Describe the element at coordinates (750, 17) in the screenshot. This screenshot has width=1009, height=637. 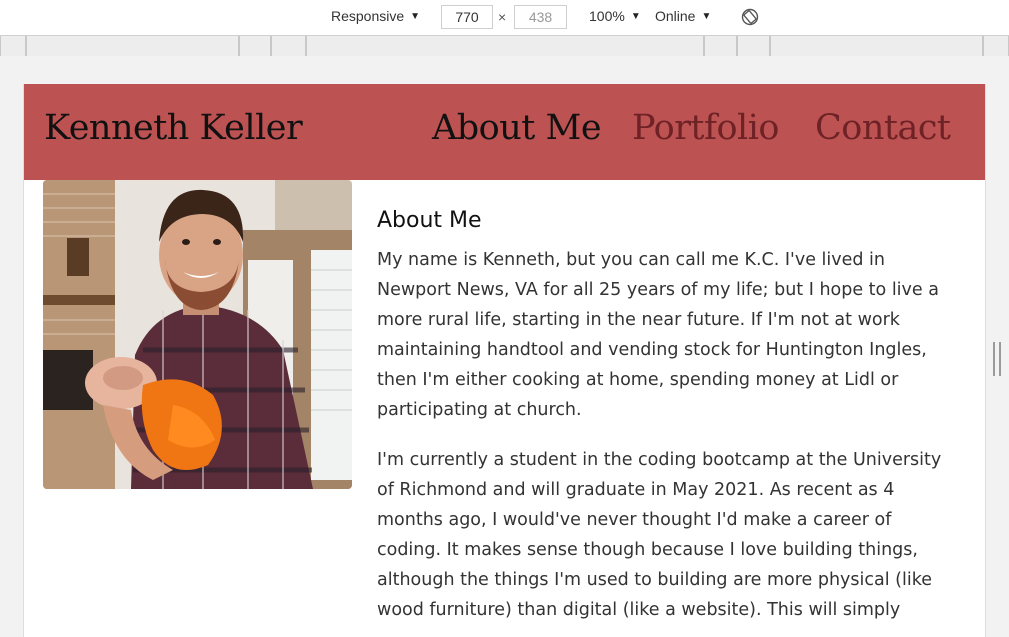
I see `rotate-icon` at that location.